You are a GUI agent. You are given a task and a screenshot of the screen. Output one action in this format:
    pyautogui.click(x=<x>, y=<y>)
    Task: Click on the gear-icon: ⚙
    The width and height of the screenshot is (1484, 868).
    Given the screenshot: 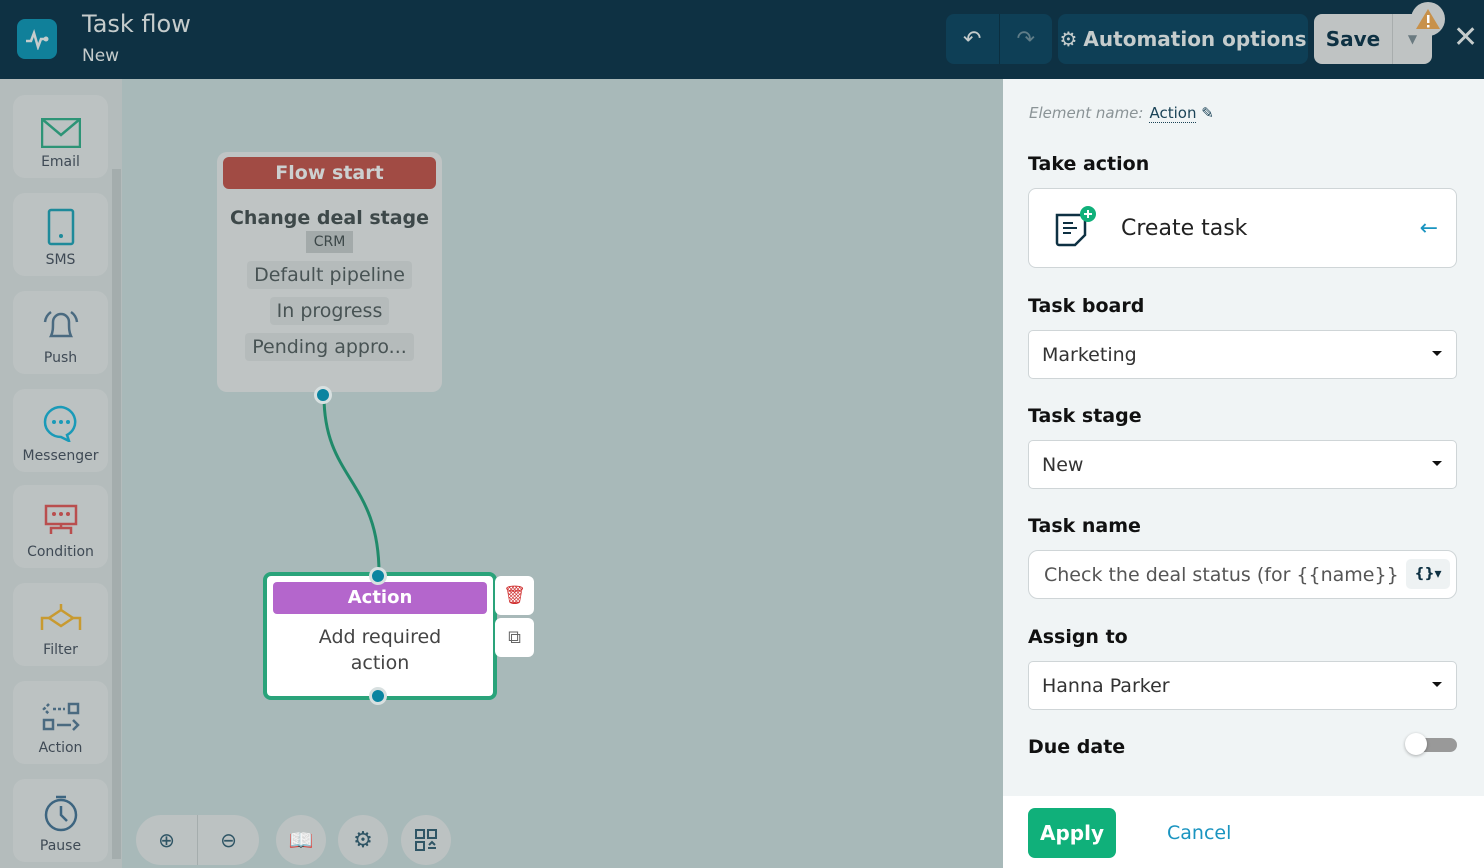 What is the action you would take?
    pyautogui.click(x=1068, y=39)
    